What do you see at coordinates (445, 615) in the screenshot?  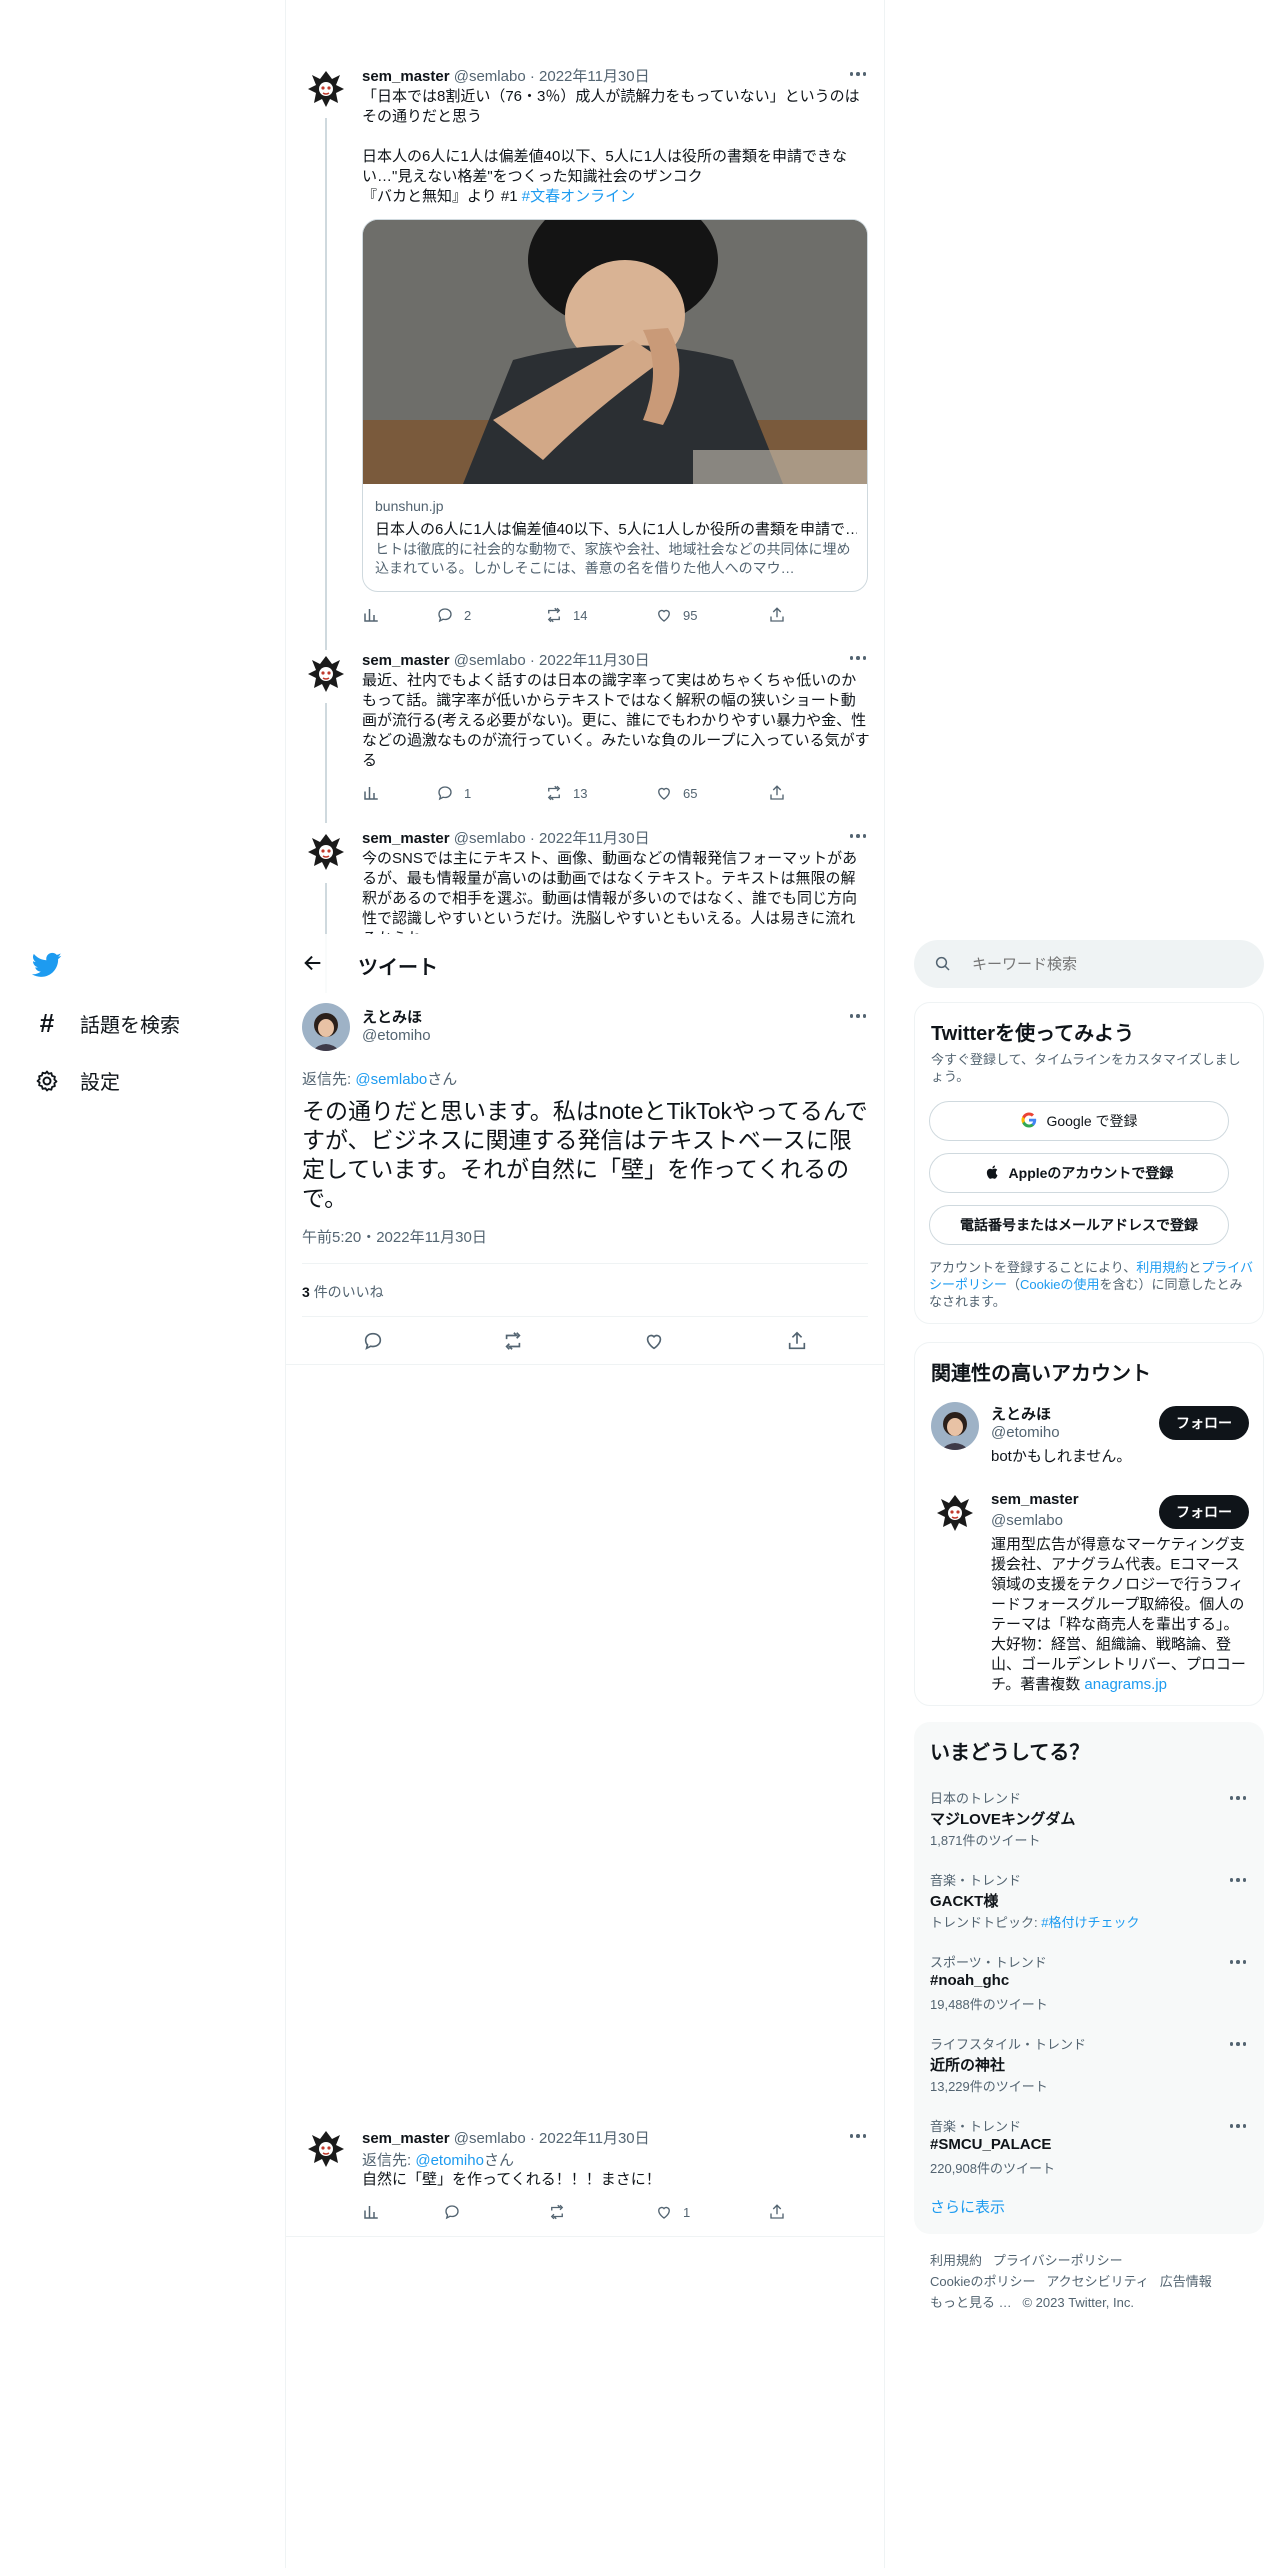 I see `reply-icon` at bounding box center [445, 615].